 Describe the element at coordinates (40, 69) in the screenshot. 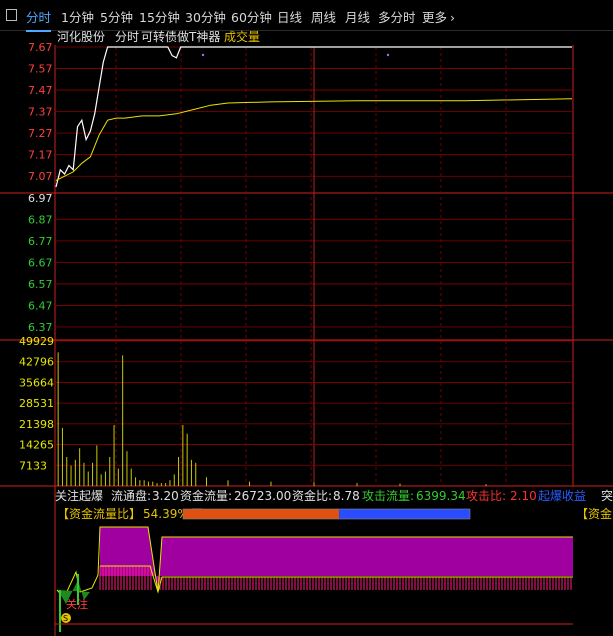

I see `price-tick: 7.57` at that location.